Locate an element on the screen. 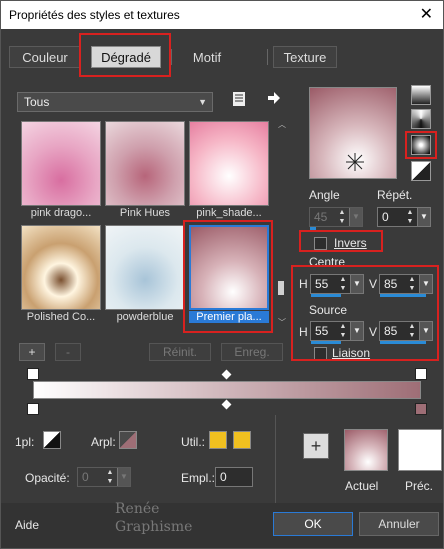 This screenshot has width=444, height=549. current-label: Actuel is located at coordinates (362, 486).